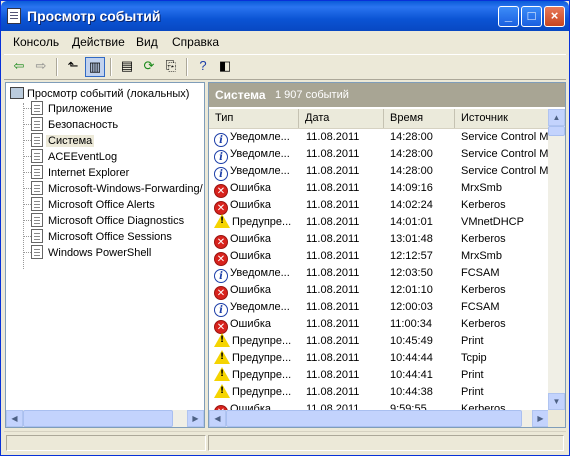  I want to click on tree-item-office-diagnostics: Microsoft Office Diagnostics, so click(108, 221).